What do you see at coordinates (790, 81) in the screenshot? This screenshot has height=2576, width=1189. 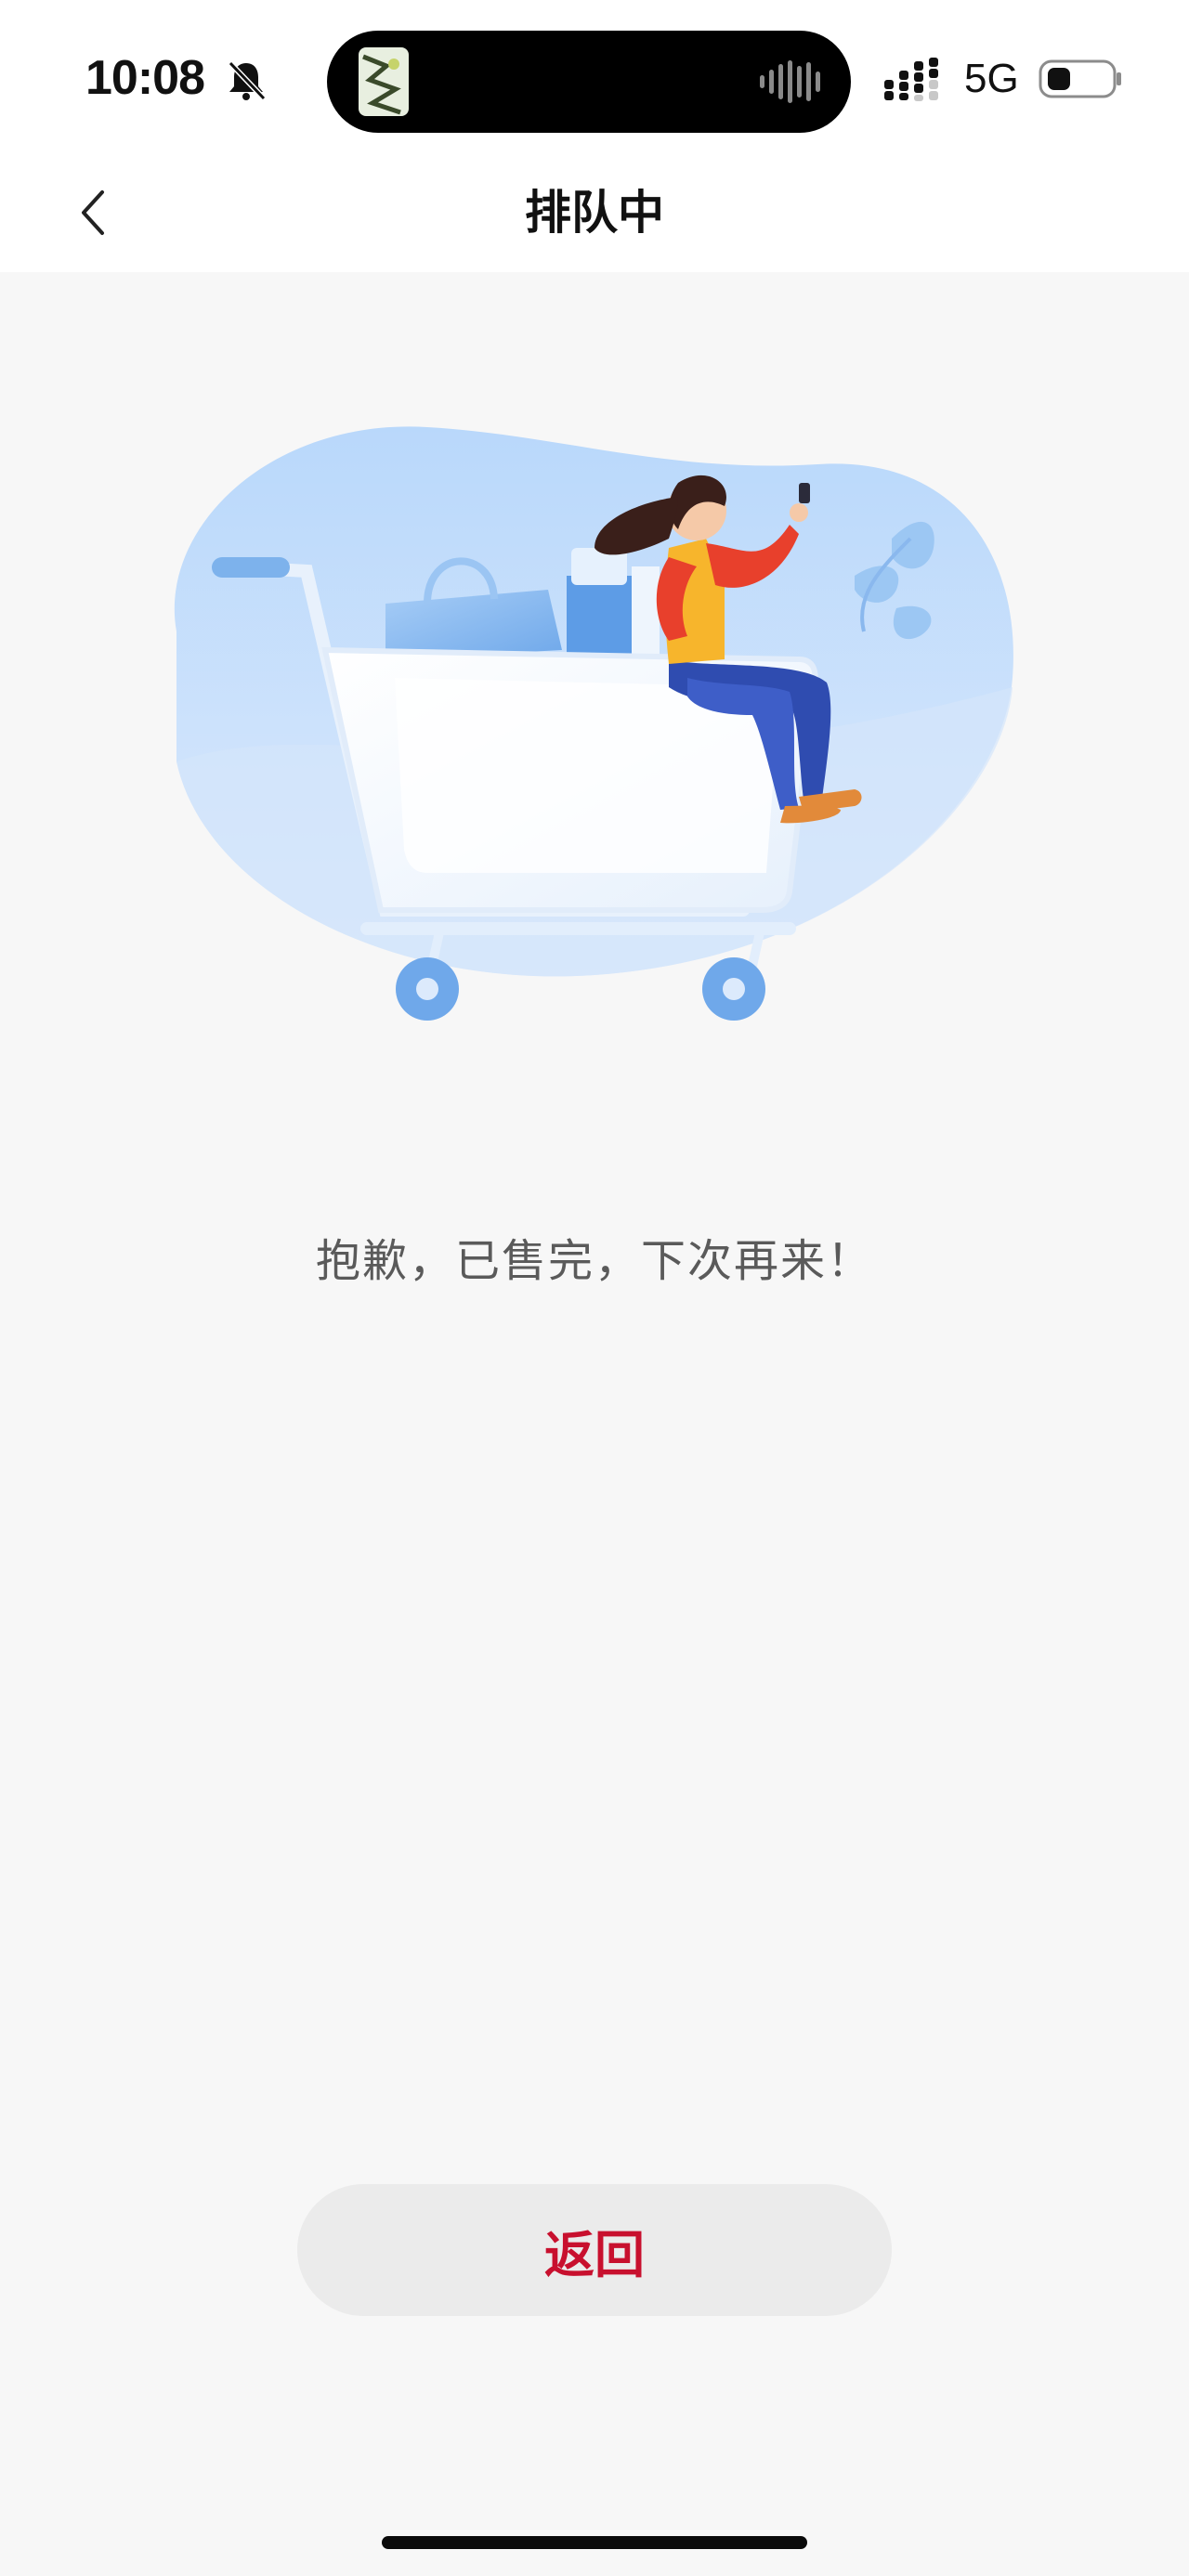 I see `audio-wave-icon` at bounding box center [790, 81].